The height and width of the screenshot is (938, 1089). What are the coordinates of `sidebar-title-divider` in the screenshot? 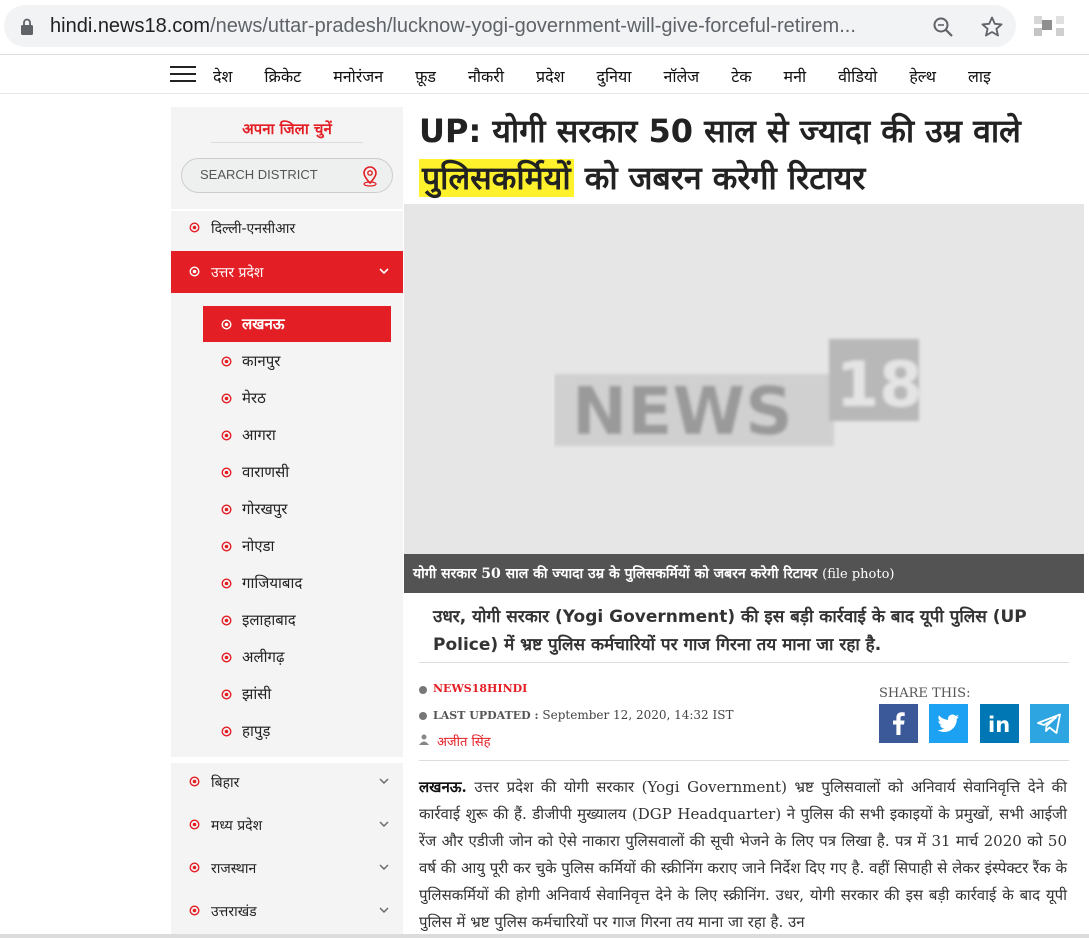 It's located at (287, 142).